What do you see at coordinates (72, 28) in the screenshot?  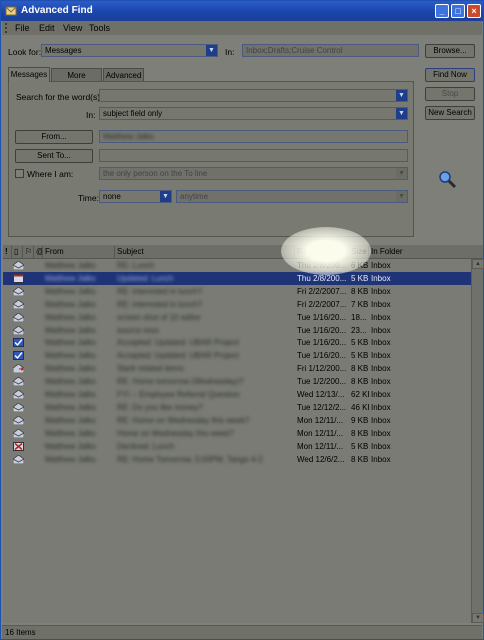 I see `menu-view: View` at bounding box center [72, 28].